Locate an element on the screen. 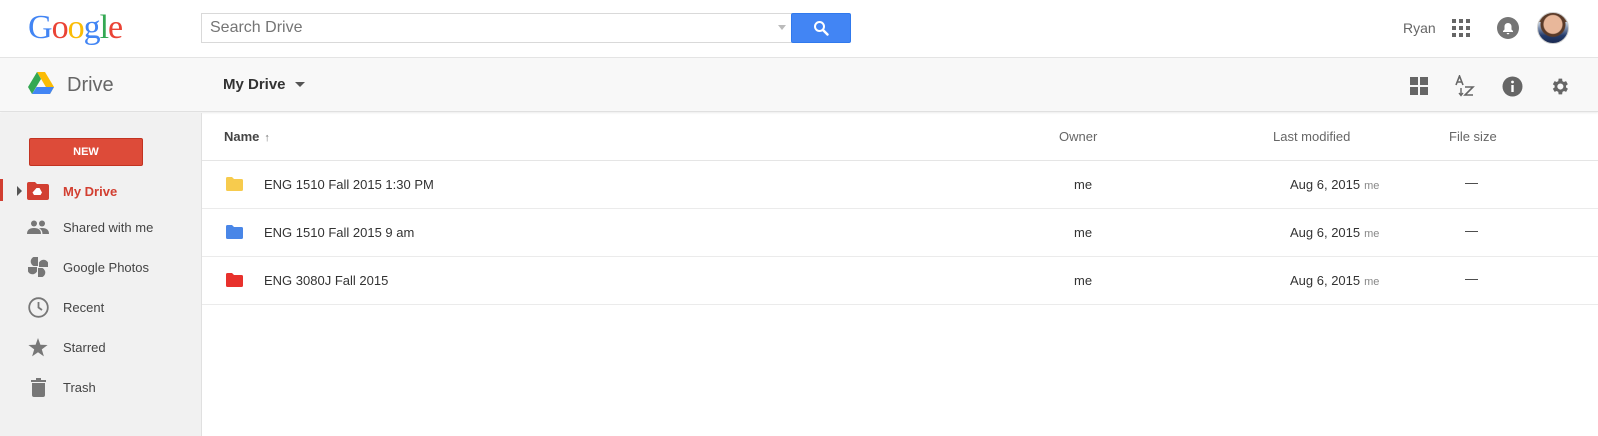  column-header-name: Name ↑ is located at coordinates (247, 136).